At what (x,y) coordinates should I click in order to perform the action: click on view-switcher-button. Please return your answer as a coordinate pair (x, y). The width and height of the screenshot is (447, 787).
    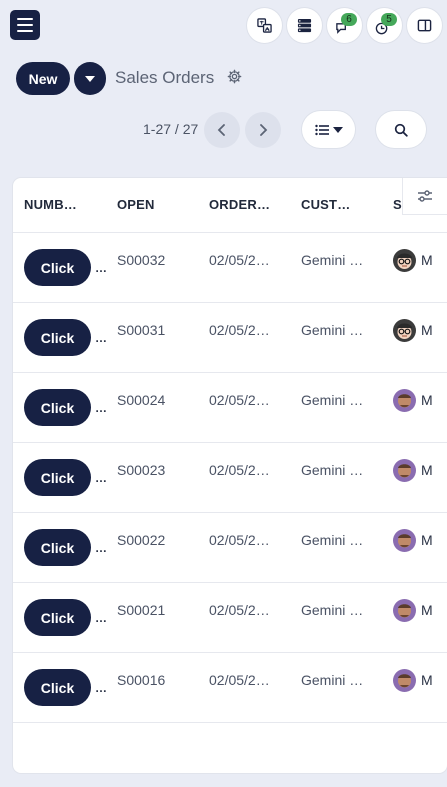
    Looking at the image, I should click on (328, 129).